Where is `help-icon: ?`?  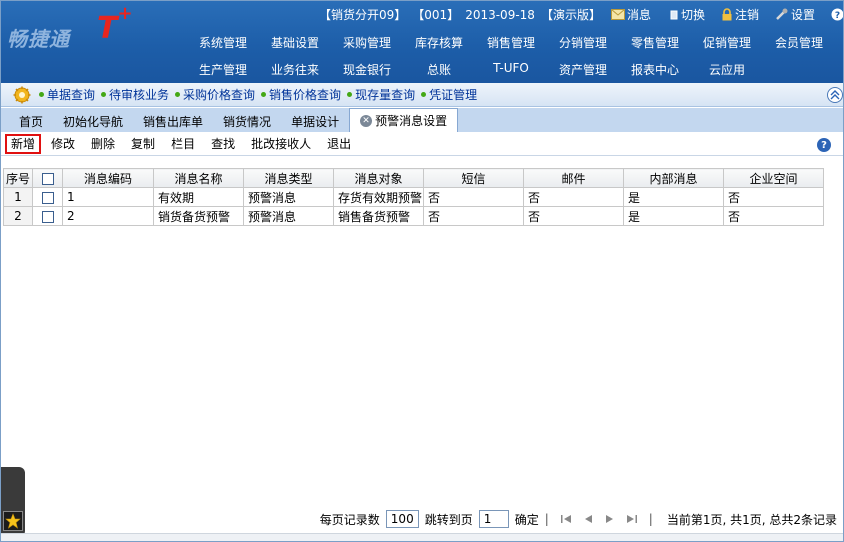 help-icon: ? is located at coordinates (824, 145).